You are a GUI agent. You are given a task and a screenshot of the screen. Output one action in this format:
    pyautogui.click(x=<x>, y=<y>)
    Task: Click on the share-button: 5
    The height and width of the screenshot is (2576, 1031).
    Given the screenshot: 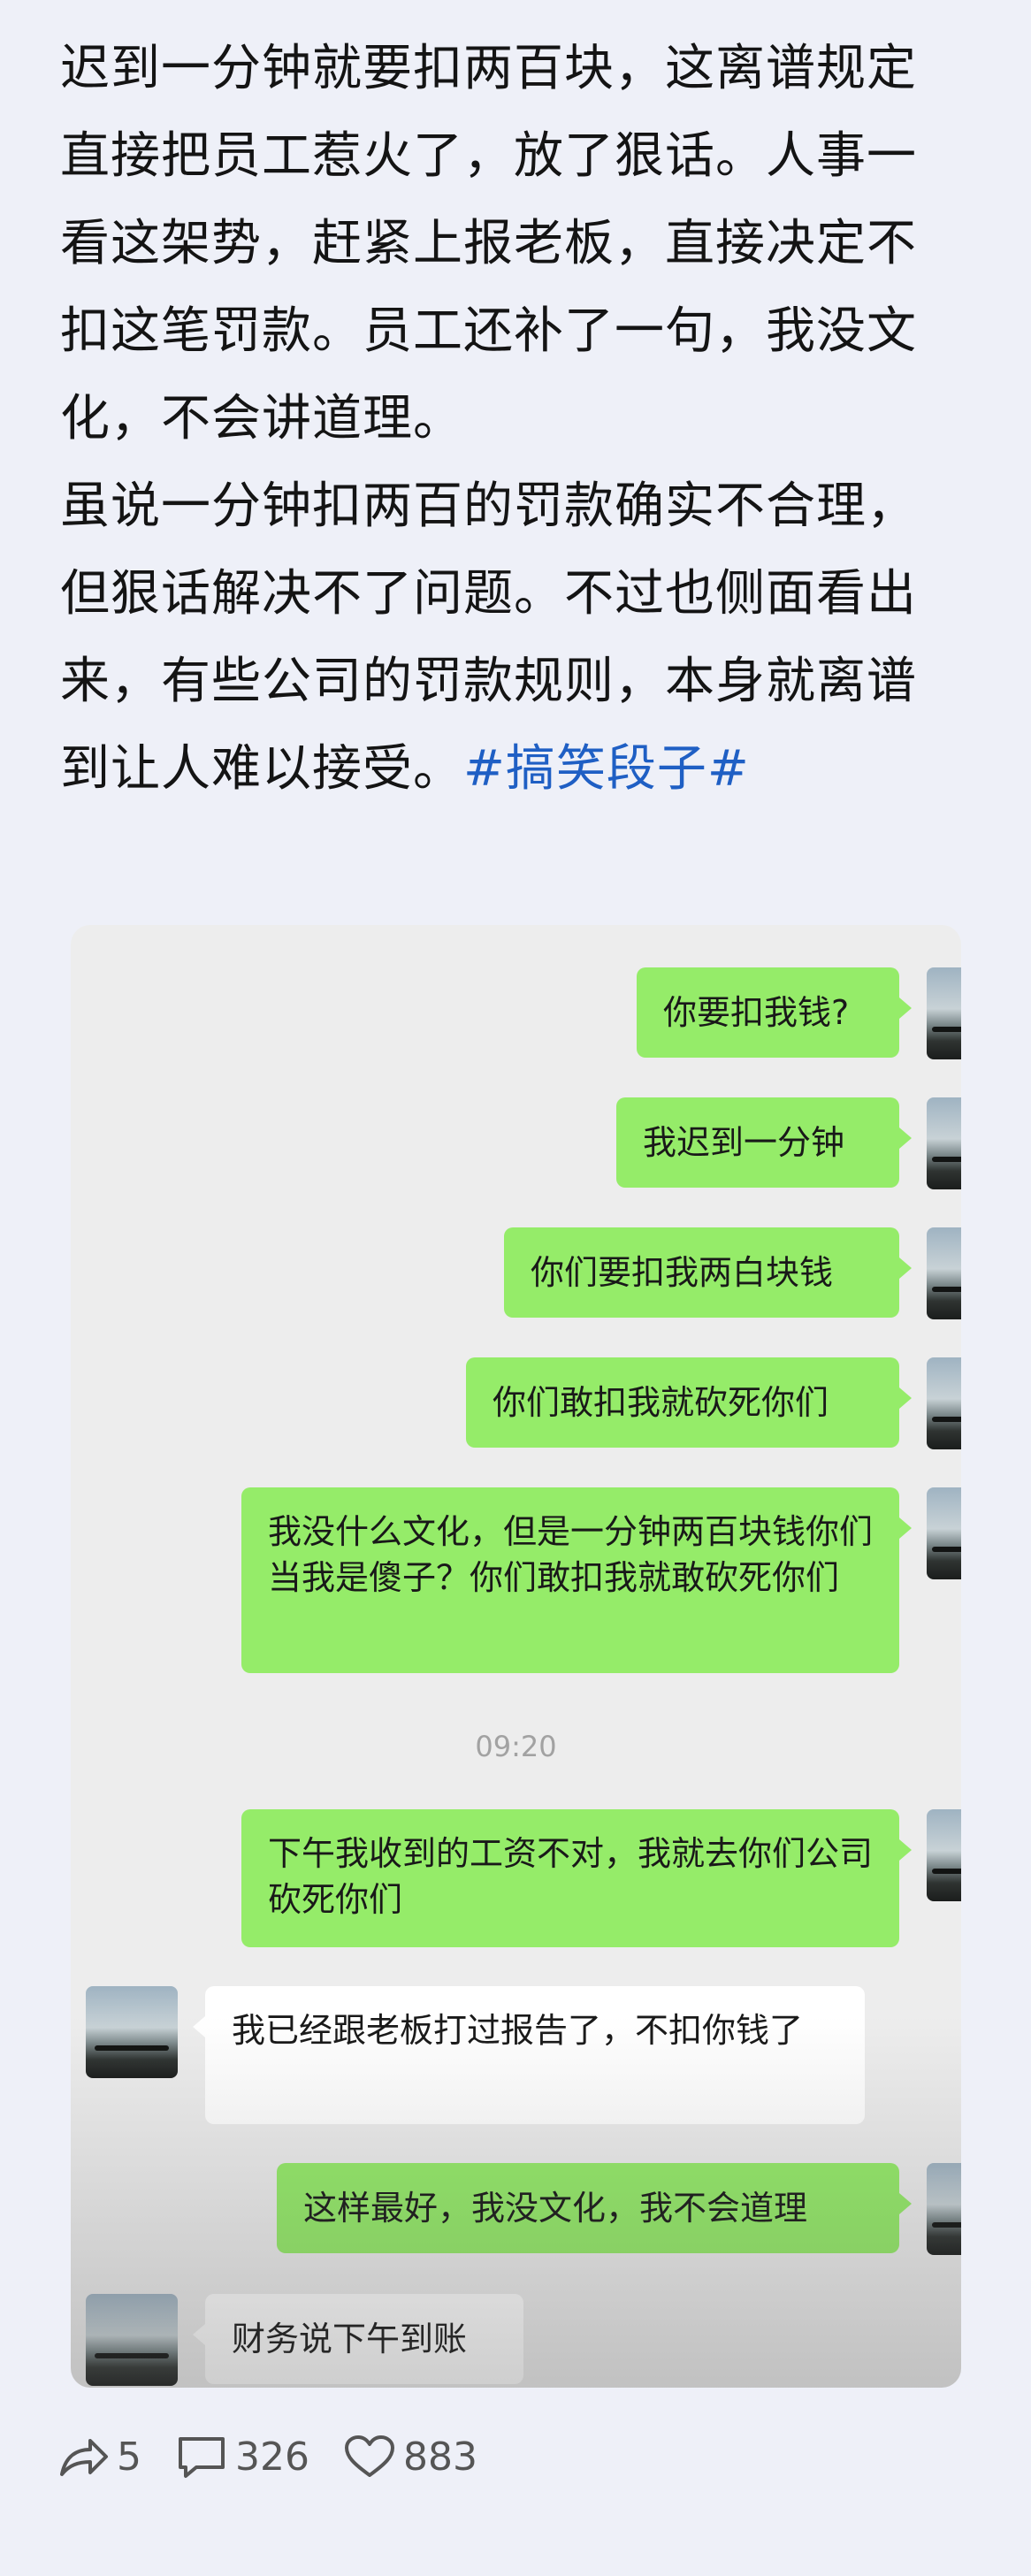 What is the action you would take?
    pyautogui.click(x=99, y=2457)
    